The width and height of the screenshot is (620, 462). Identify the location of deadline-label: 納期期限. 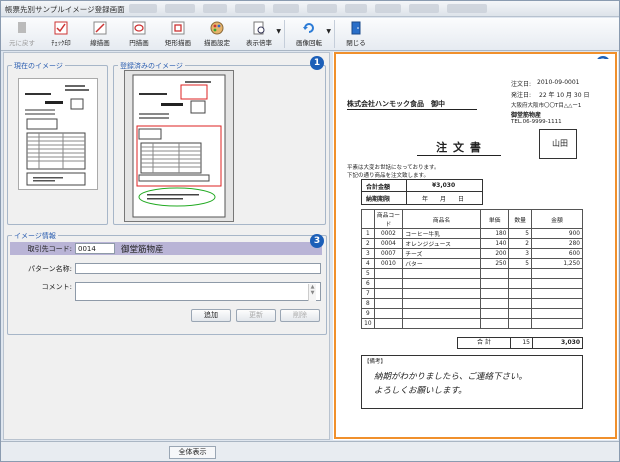
(378, 199).